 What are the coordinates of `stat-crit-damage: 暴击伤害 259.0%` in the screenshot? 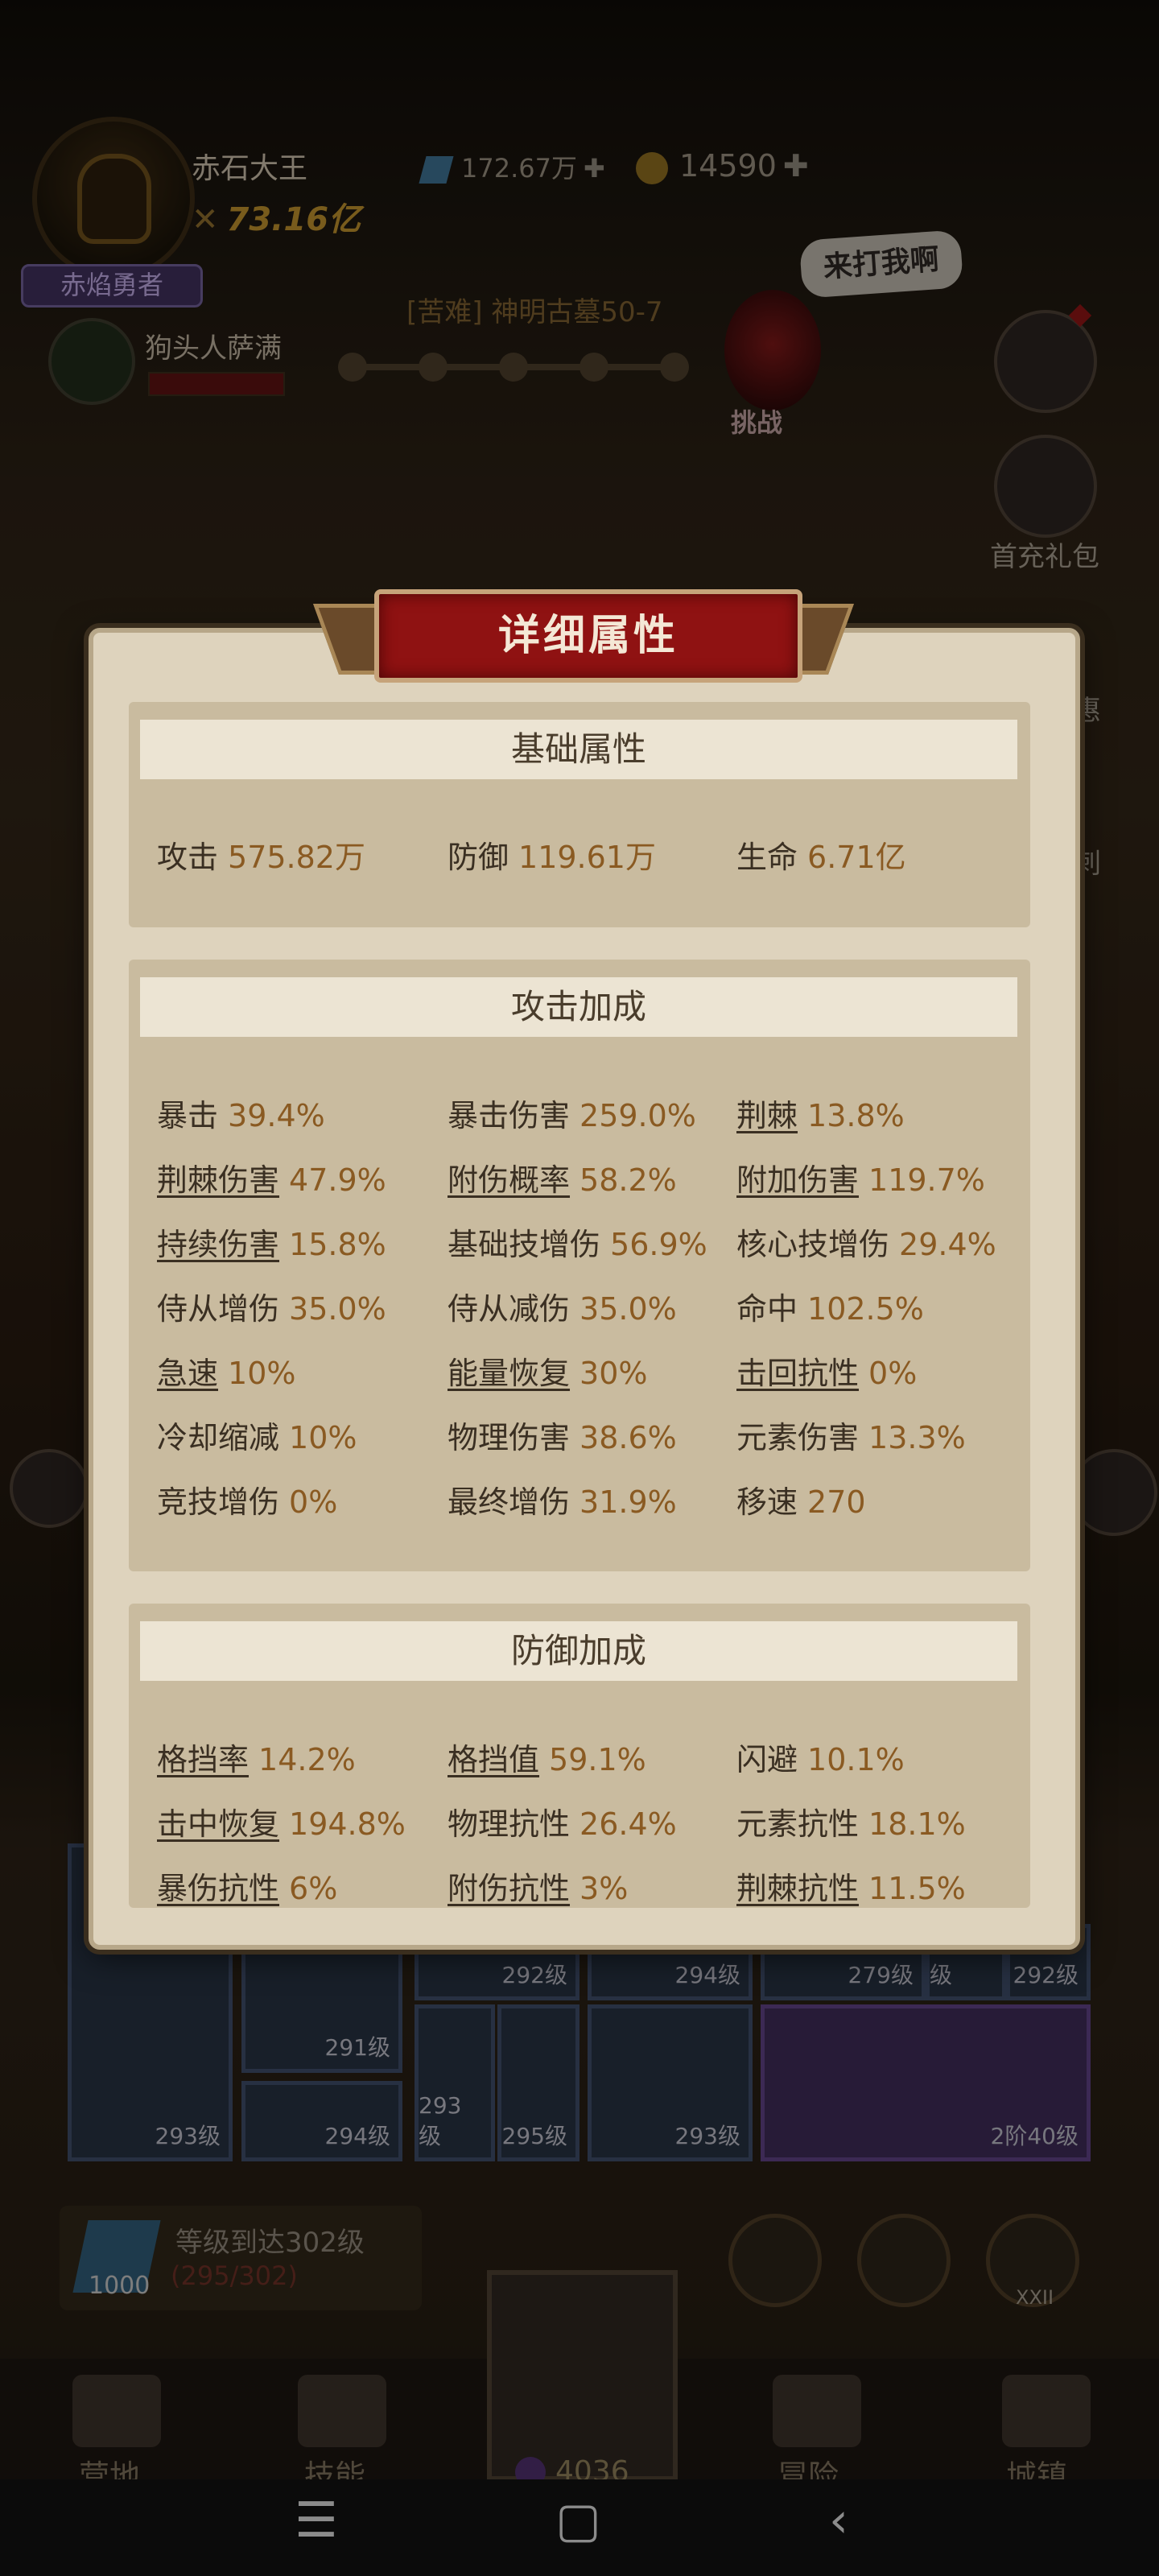 It's located at (572, 1115).